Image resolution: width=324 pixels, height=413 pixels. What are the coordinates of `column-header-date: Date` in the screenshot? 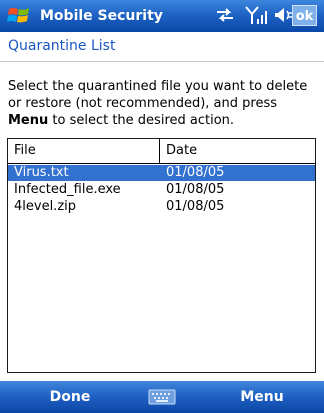 It's located at (237, 151).